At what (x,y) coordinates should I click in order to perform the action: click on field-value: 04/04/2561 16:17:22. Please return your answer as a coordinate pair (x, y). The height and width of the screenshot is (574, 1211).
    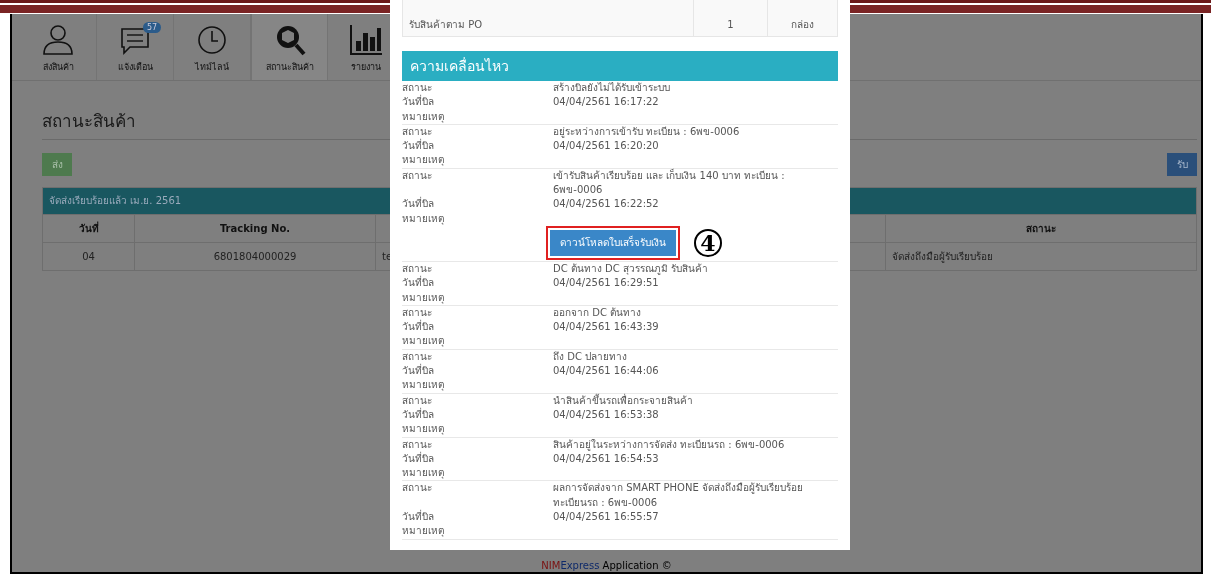
    Looking at the image, I should click on (606, 102).